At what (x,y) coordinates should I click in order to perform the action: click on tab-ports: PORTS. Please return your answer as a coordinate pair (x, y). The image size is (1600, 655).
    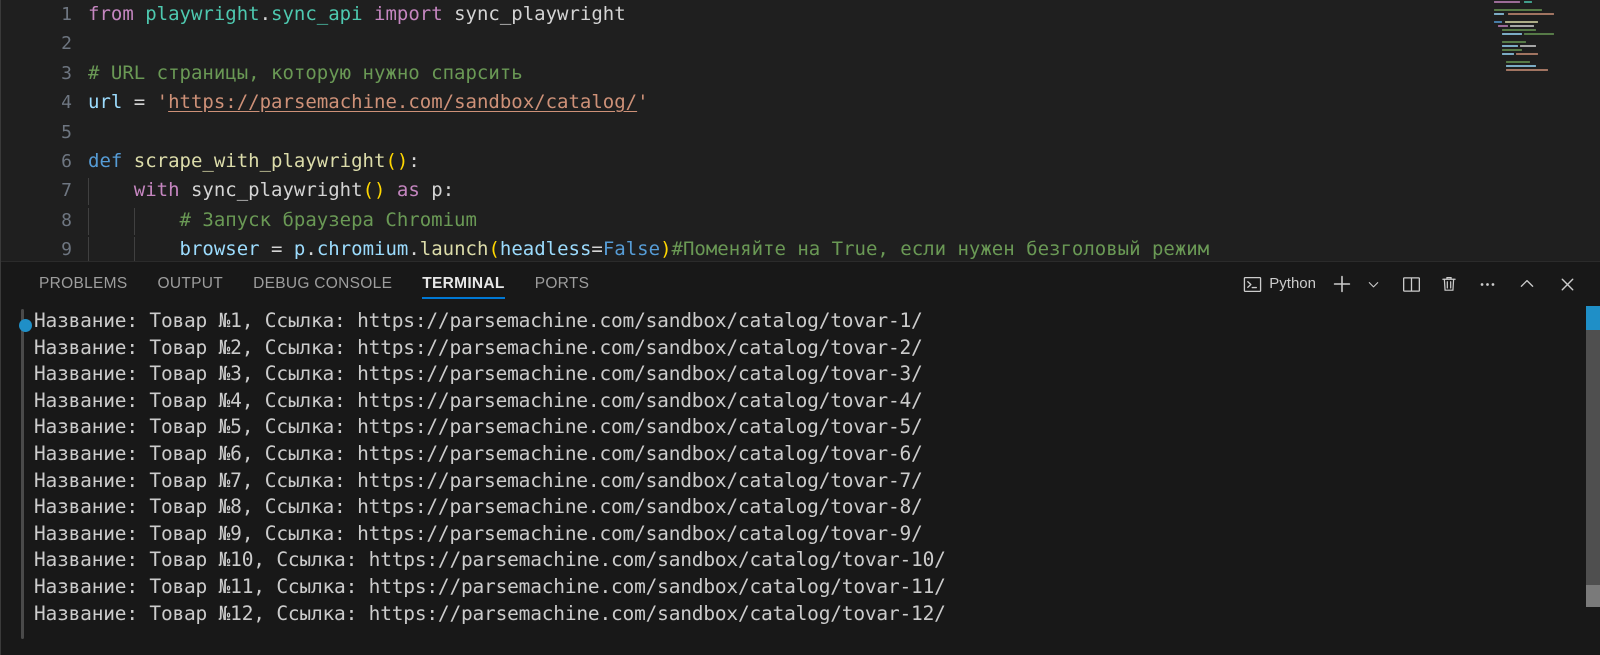
    Looking at the image, I should click on (562, 284).